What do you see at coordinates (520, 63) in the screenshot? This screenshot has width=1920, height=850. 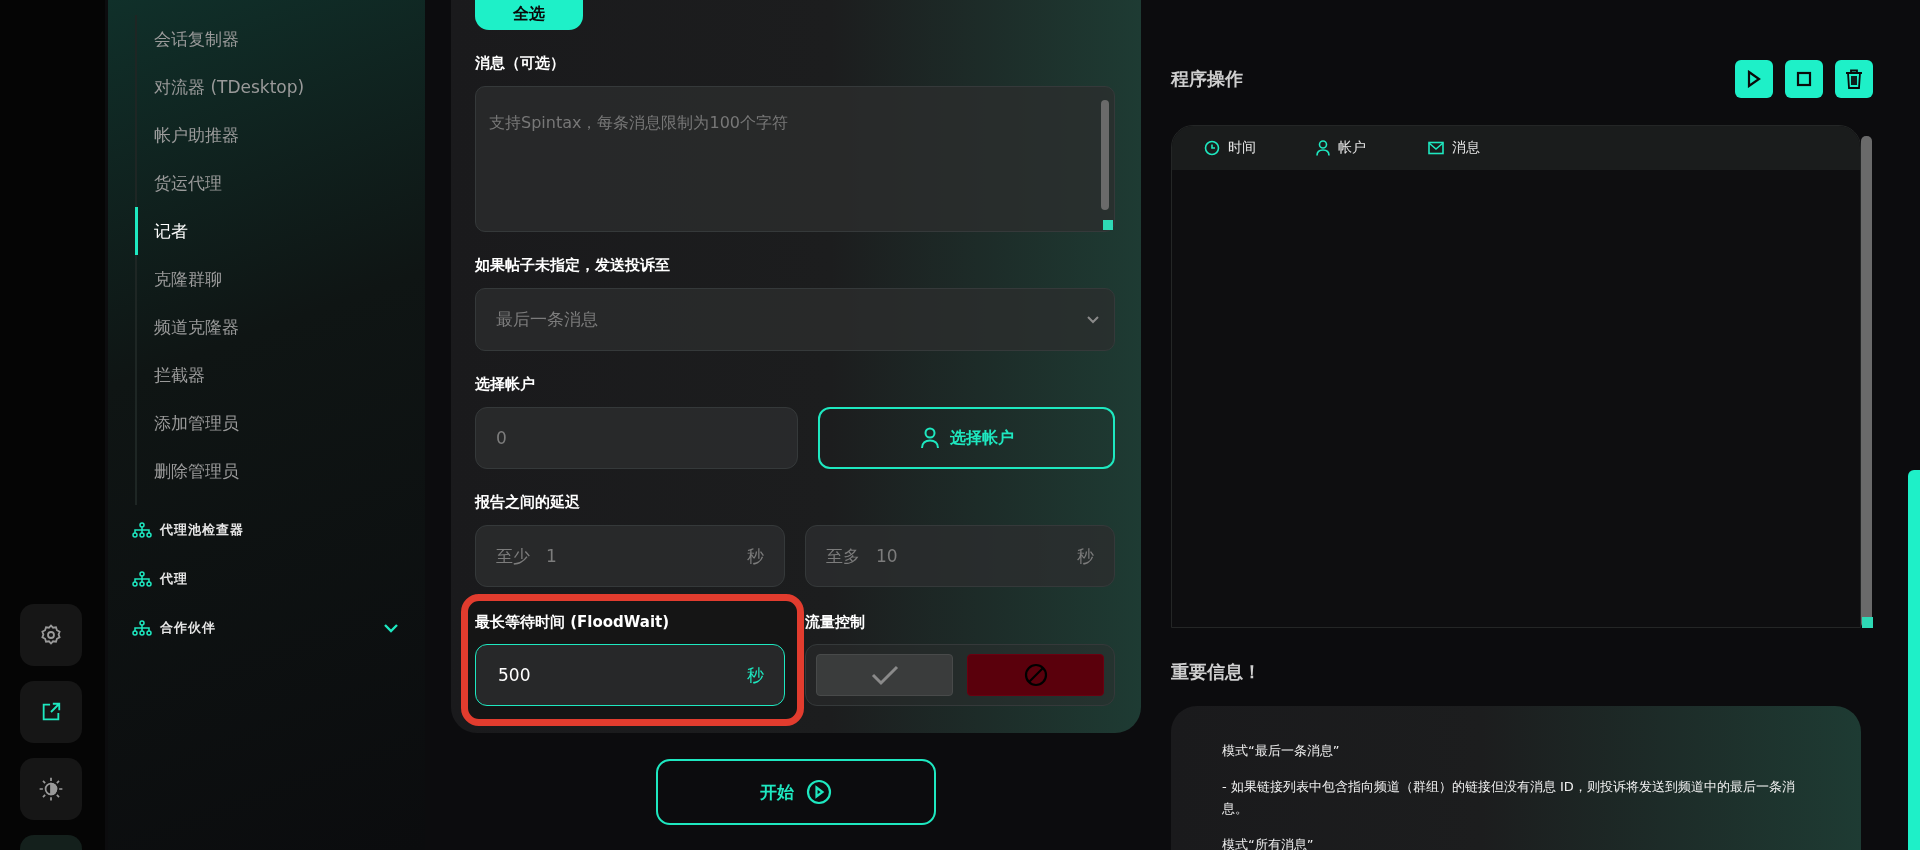 I see `field-label: 消息（可选）` at bounding box center [520, 63].